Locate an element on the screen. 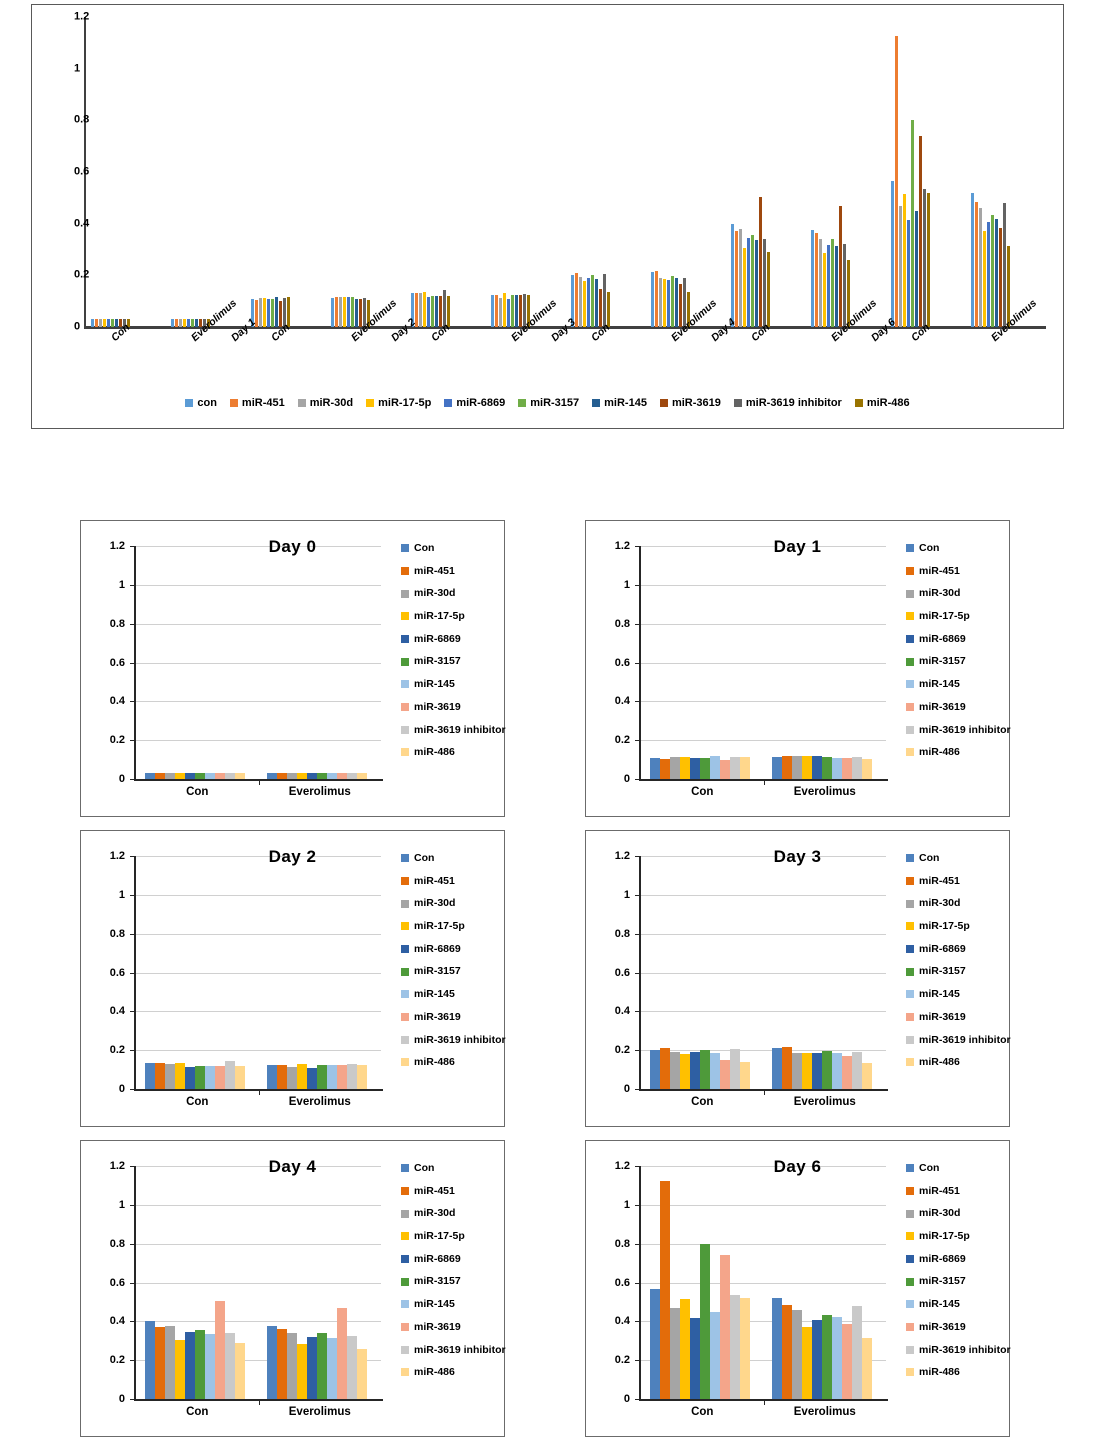  top-chart-legend-item: miR-17-5p is located at coordinates (398, 403).